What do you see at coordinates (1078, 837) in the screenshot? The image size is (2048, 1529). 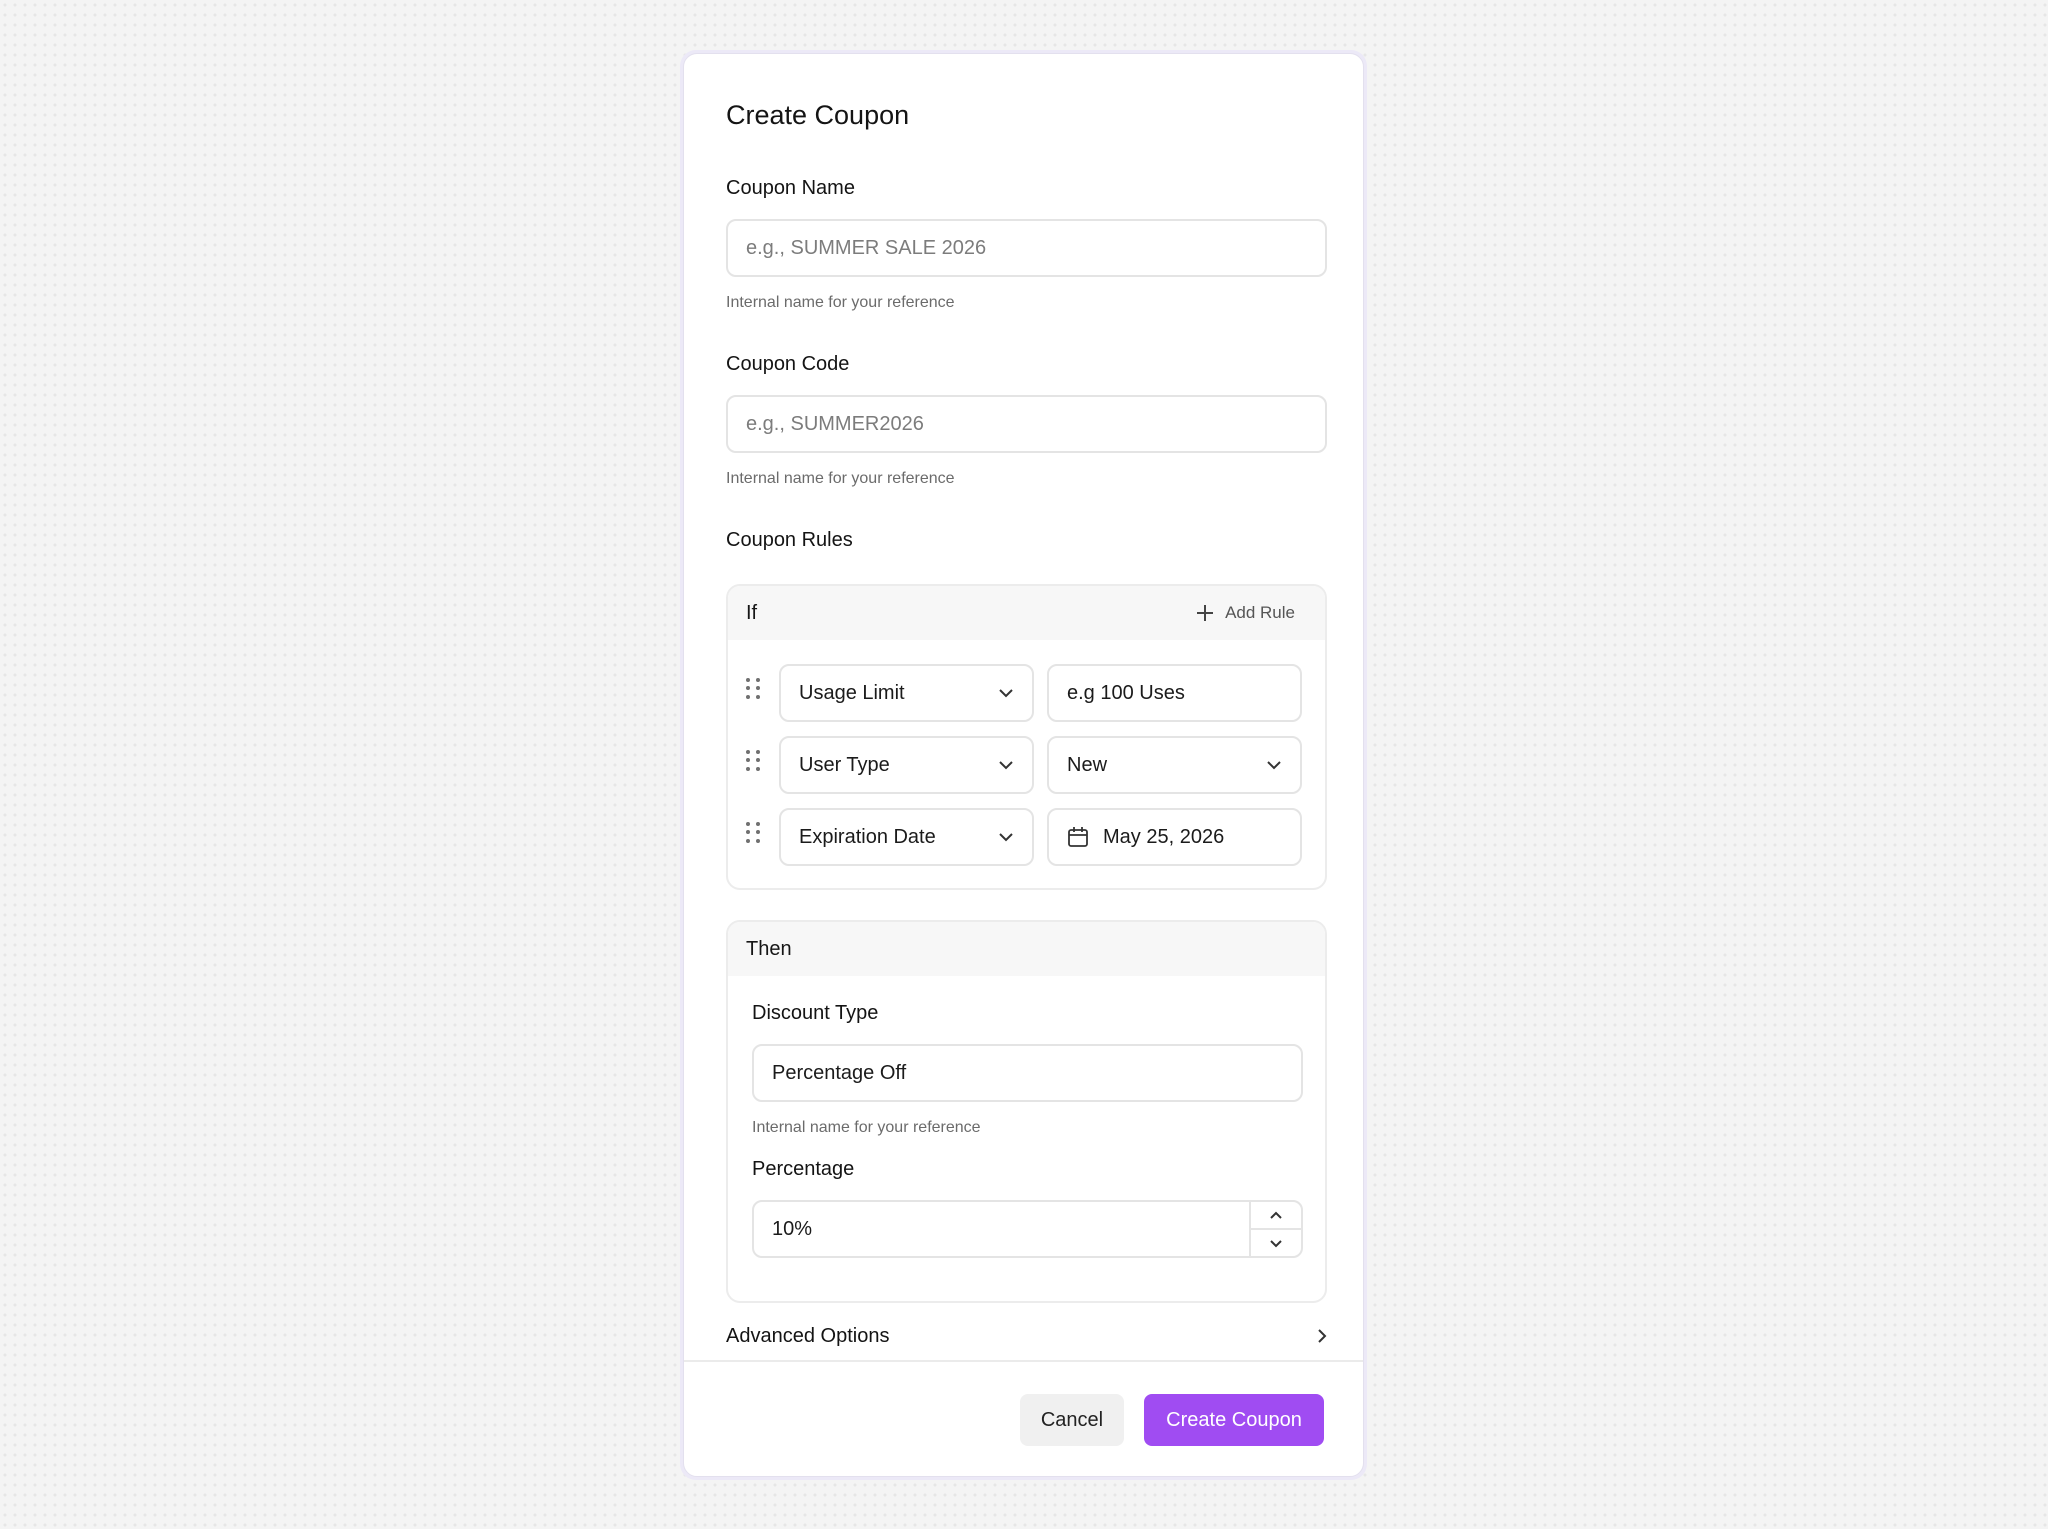 I see `calendar-icon` at bounding box center [1078, 837].